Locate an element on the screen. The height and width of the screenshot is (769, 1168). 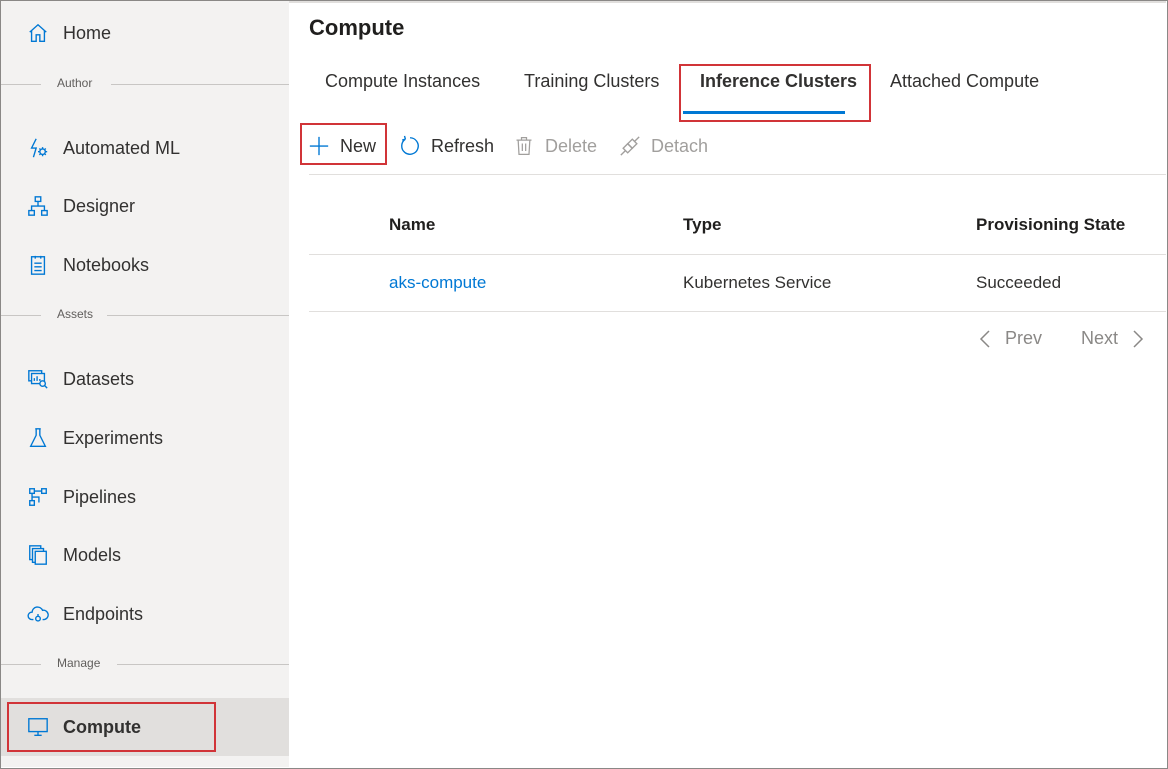
experiments-icon is located at coordinates (38, 438).